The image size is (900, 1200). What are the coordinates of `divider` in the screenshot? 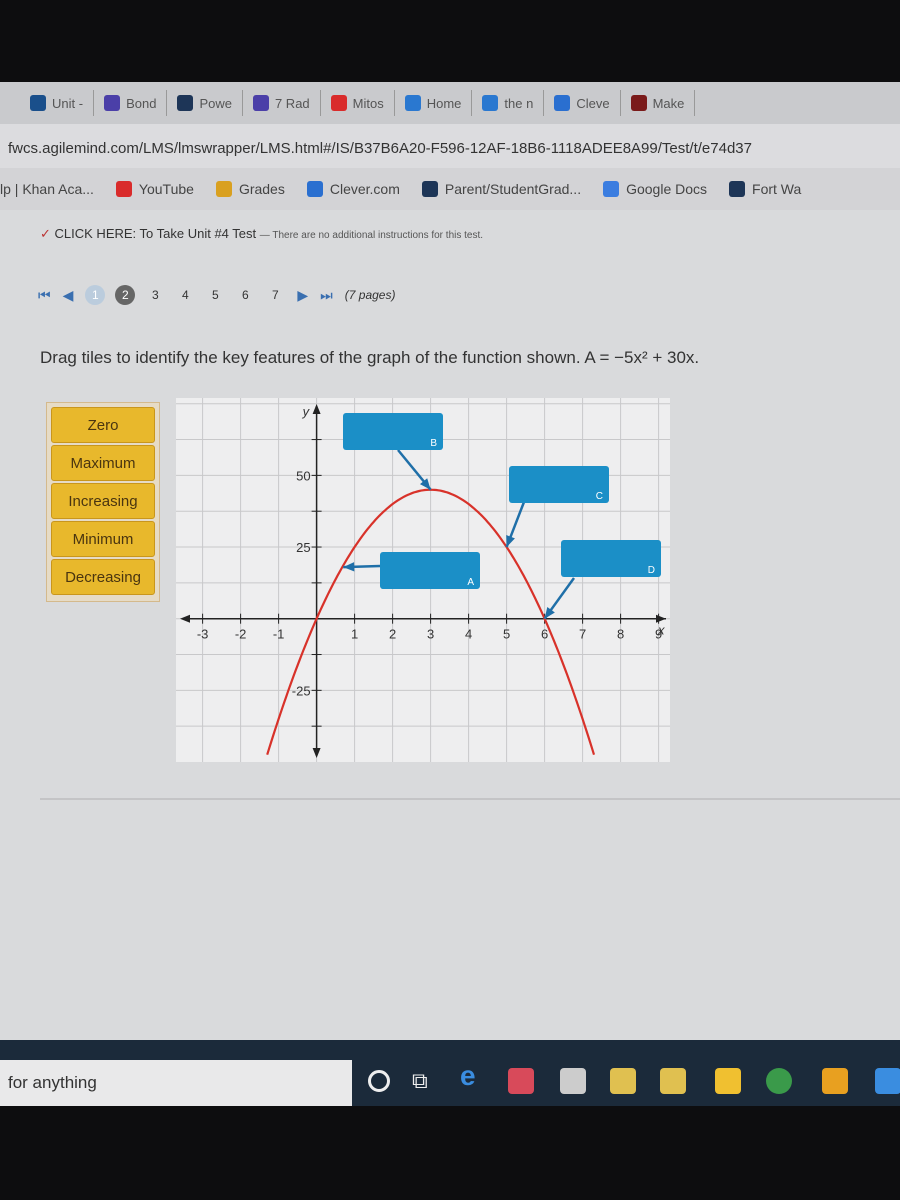 It's located at (470, 799).